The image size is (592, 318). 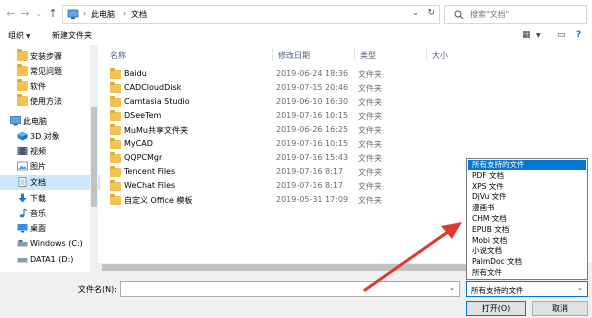 What do you see at coordinates (50, 213) in the screenshot?
I see `nav-item-music: 音乐` at bounding box center [50, 213].